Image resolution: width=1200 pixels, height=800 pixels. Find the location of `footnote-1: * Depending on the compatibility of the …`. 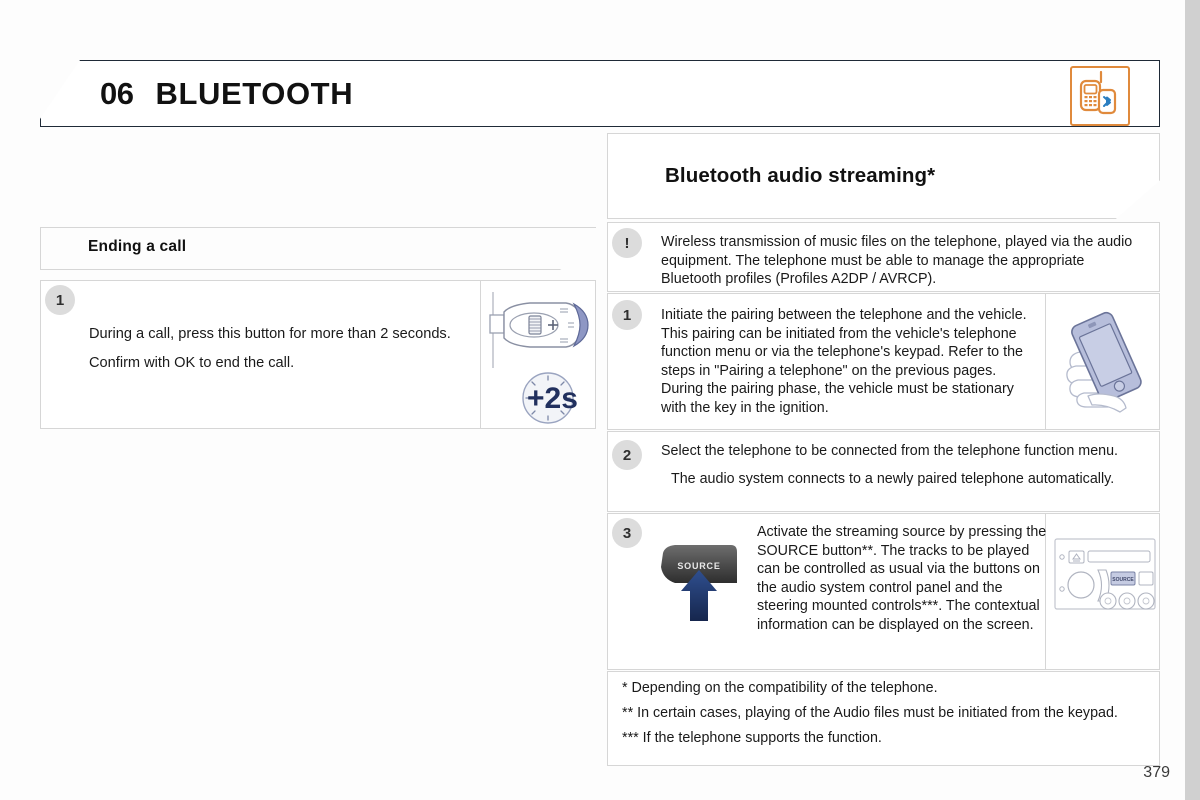

footnote-1: * Depending on the compatibility of the … is located at coordinates (780, 688).